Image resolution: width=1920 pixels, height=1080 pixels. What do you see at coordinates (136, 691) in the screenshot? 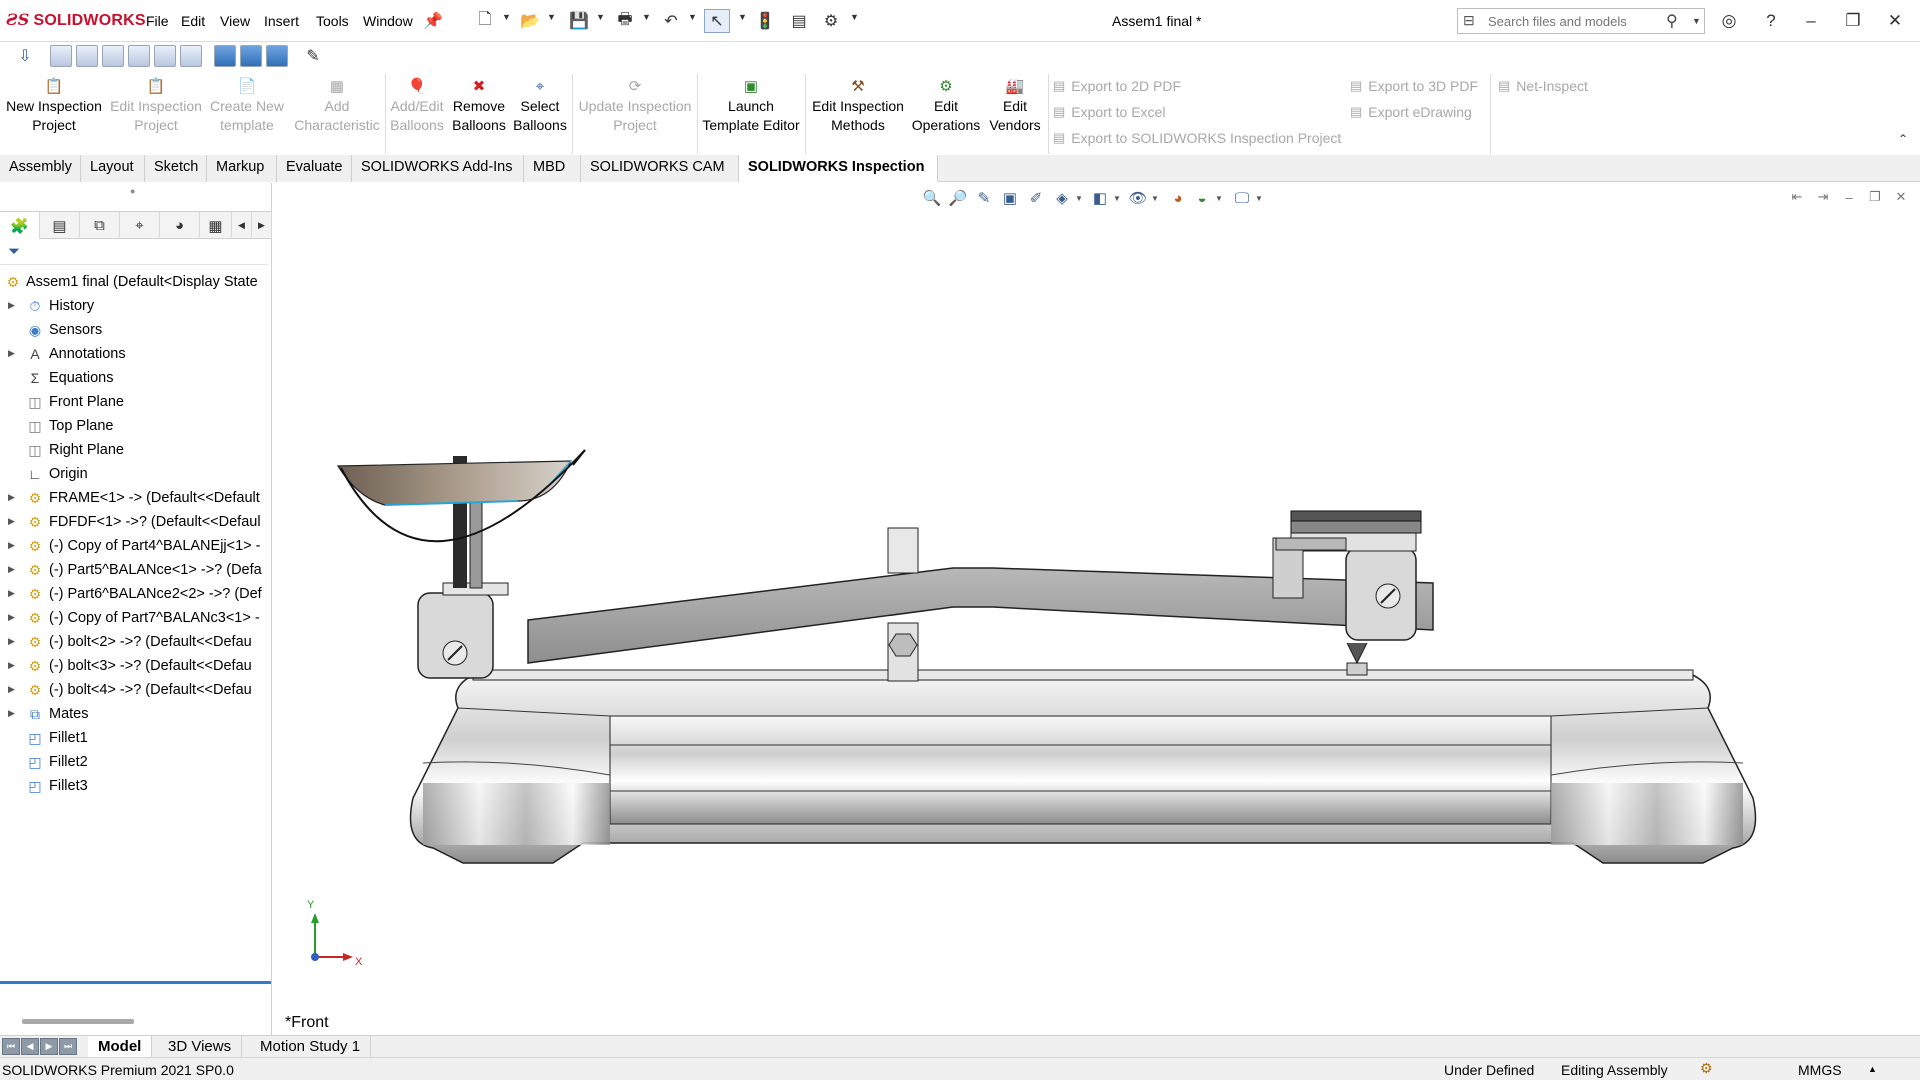
I see `tree-item: ▶ ⚙ (-) bolt<4> ->? (Default<<Defau` at bounding box center [136, 691].